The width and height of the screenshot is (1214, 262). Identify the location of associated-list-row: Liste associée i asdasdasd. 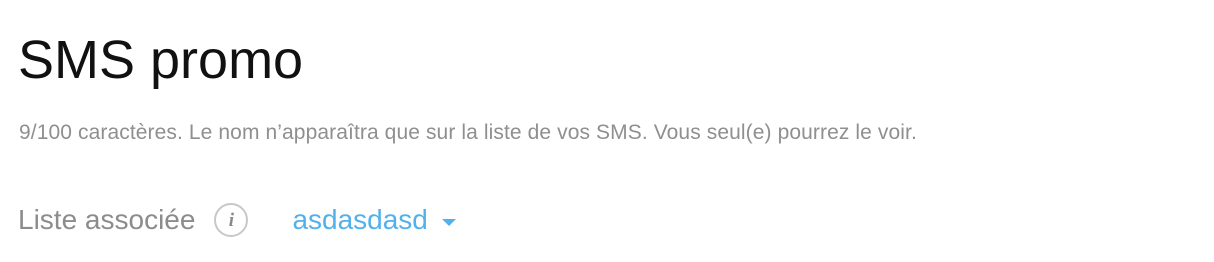
(237, 220).